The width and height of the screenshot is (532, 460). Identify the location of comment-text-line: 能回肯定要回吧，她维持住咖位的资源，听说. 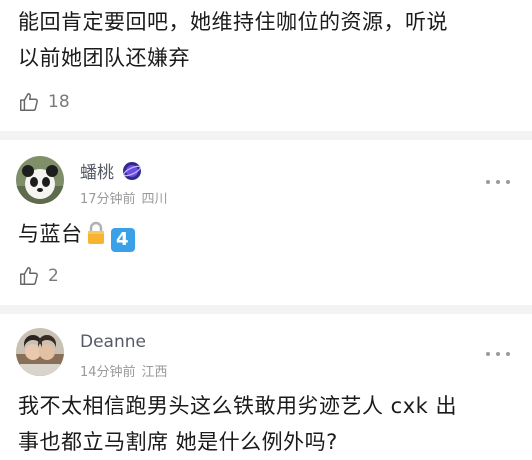
(233, 22).